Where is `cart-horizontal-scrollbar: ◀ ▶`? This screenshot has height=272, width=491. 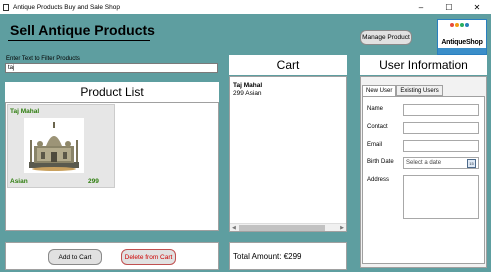 cart-horizontal-scrollbar: ◀ ▶ is located at coordinates (288, 227).